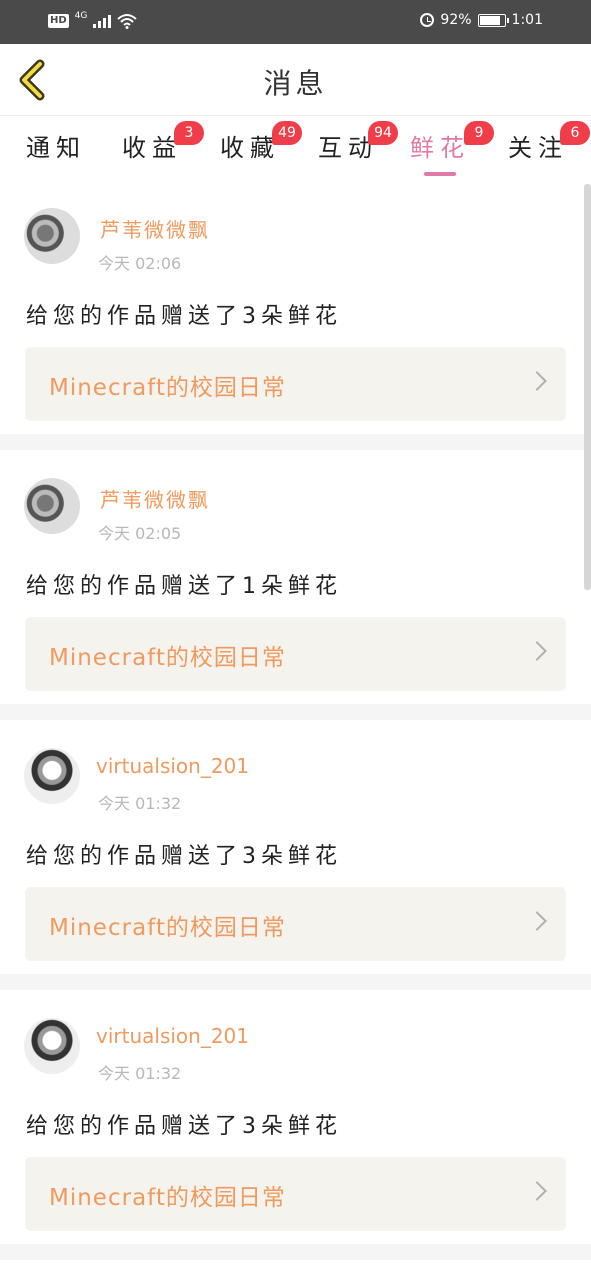  I want to click on tab-follows: 关注 6, so click(549, 142).